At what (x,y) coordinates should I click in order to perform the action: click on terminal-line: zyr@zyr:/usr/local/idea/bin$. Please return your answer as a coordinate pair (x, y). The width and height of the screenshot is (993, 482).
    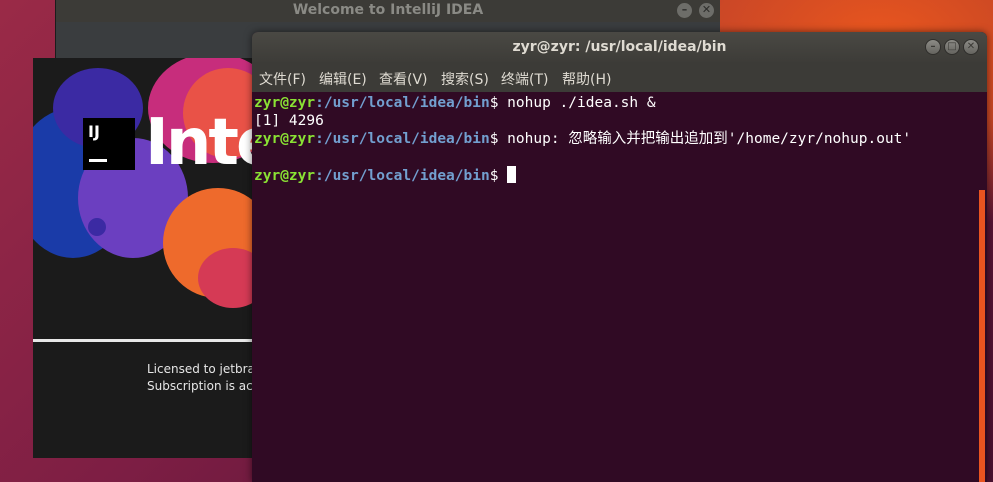
    Looking at the image, I should click on (385, 175).